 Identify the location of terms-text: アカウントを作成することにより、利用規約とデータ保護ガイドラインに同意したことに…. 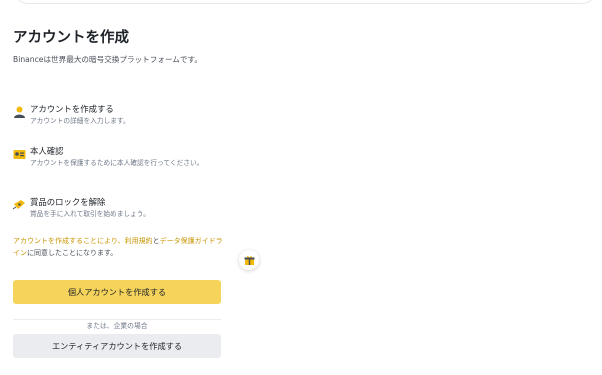
(119, 247).